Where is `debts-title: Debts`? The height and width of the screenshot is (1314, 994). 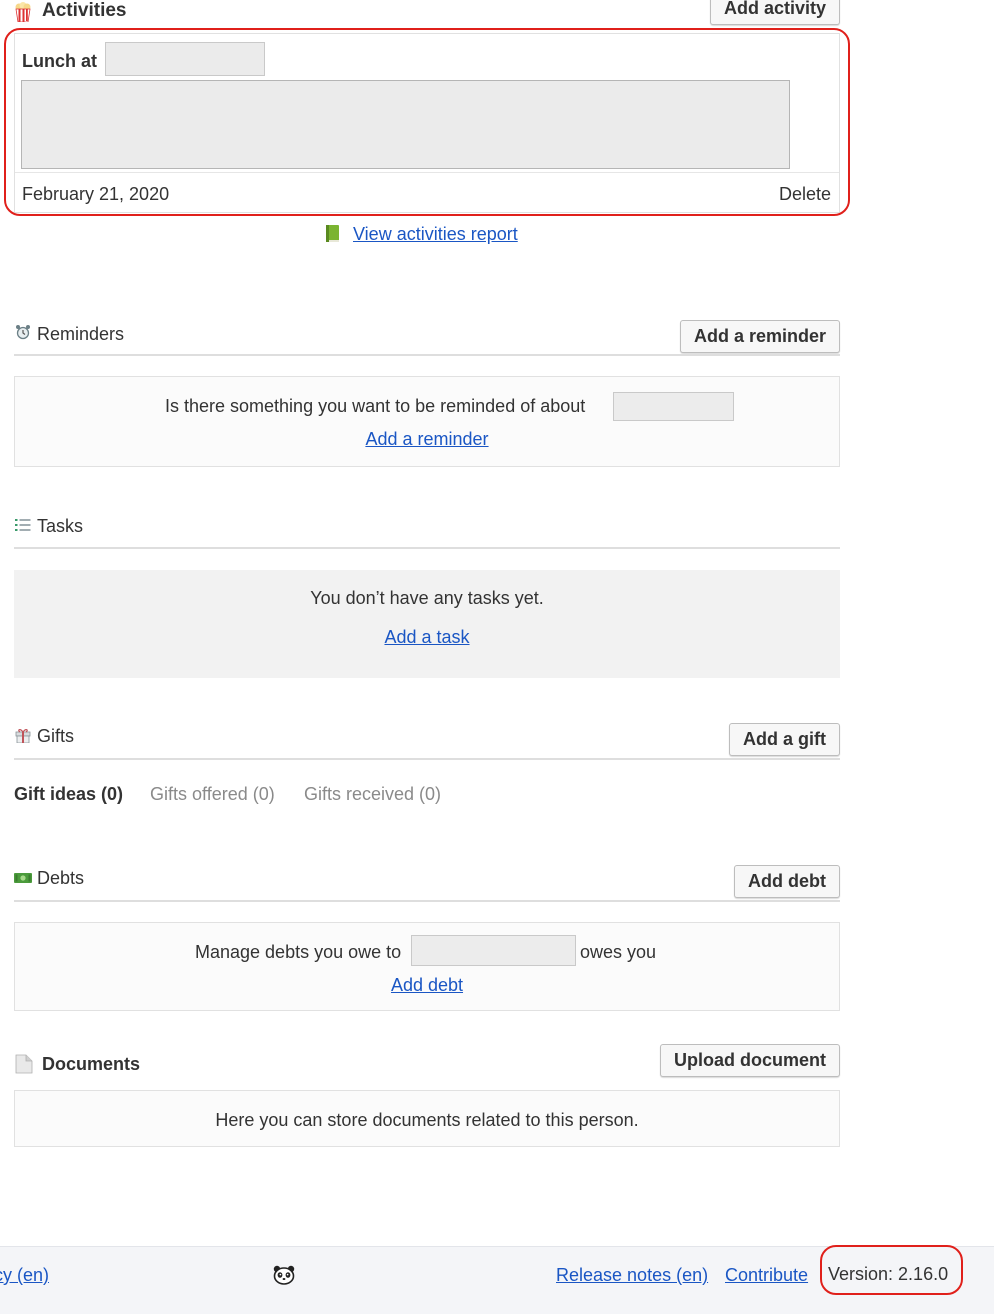
debts-title: Debts is located at coordinates (61, 878).